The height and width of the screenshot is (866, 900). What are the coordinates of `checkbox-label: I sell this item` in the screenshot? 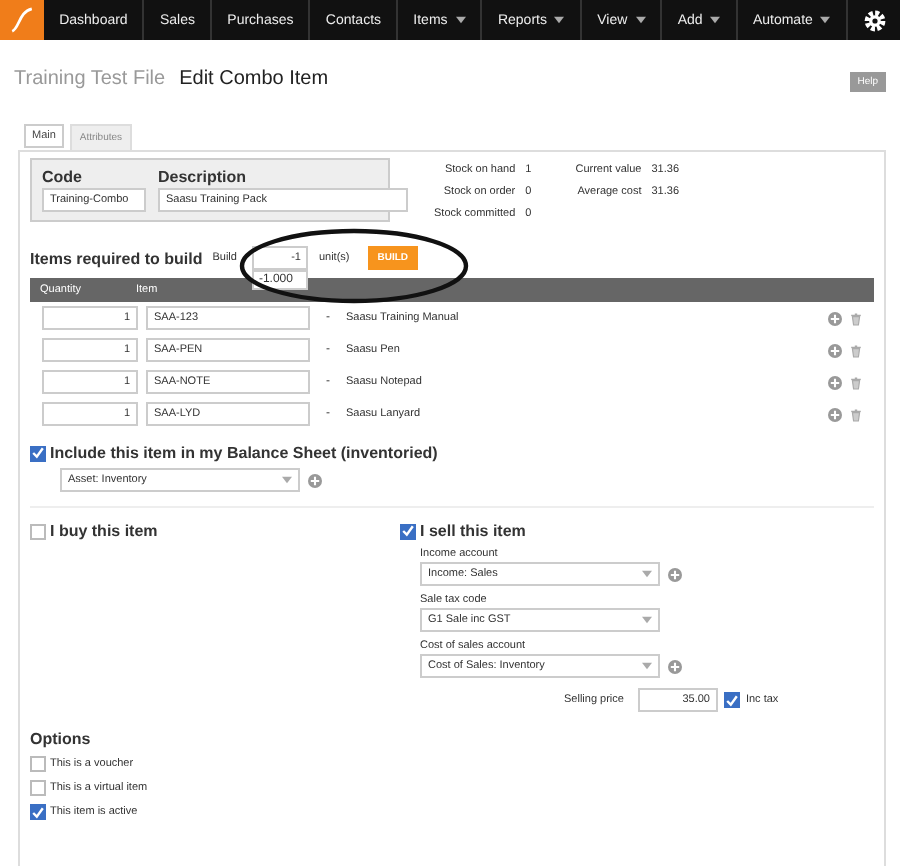 It's located at (473, 531).